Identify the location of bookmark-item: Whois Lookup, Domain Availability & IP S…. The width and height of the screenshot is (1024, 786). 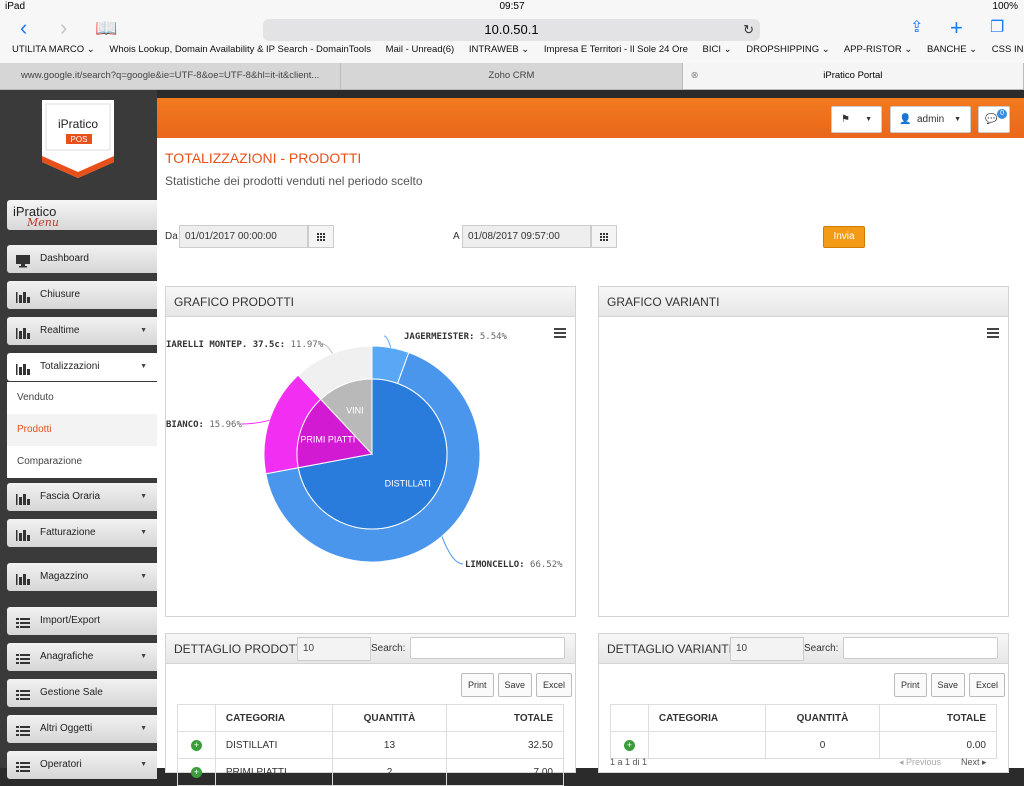
(240, 49).